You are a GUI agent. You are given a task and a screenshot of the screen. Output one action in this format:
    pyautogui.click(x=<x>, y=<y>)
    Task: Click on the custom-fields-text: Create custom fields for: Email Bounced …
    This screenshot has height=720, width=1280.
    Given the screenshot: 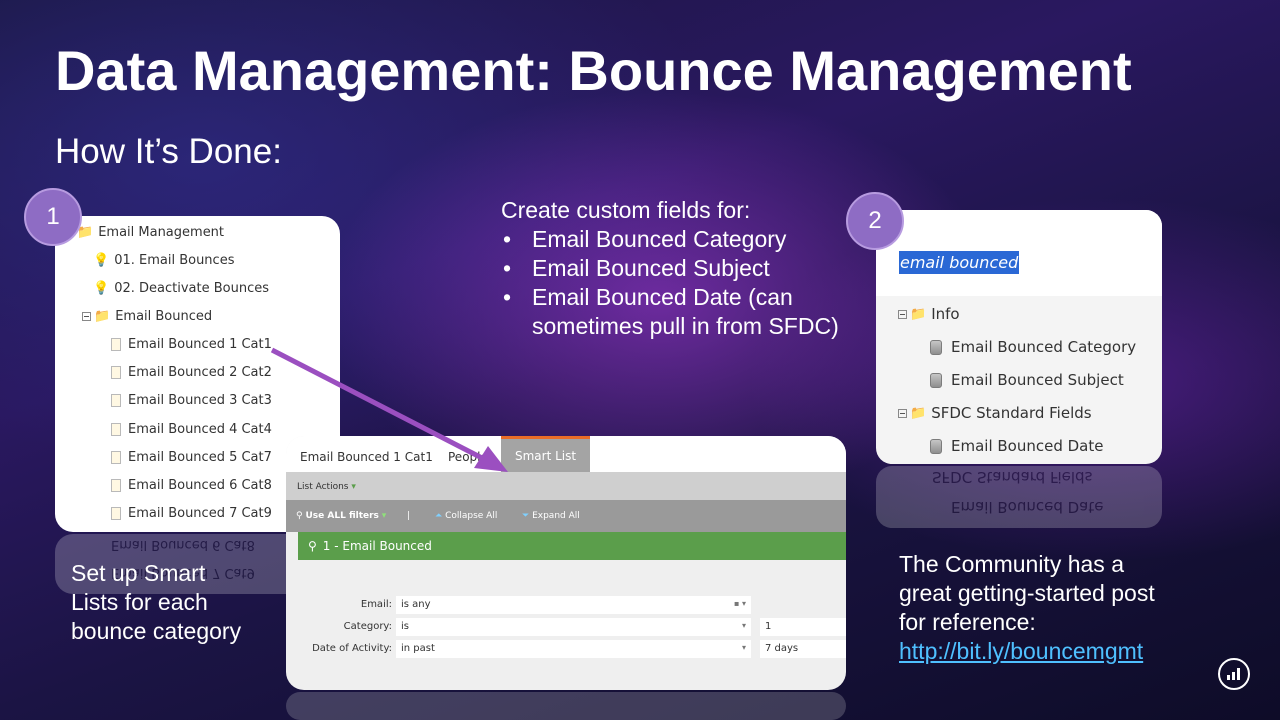 What is the action you would take?
    pyautogui.click(x=676, y=268)
    